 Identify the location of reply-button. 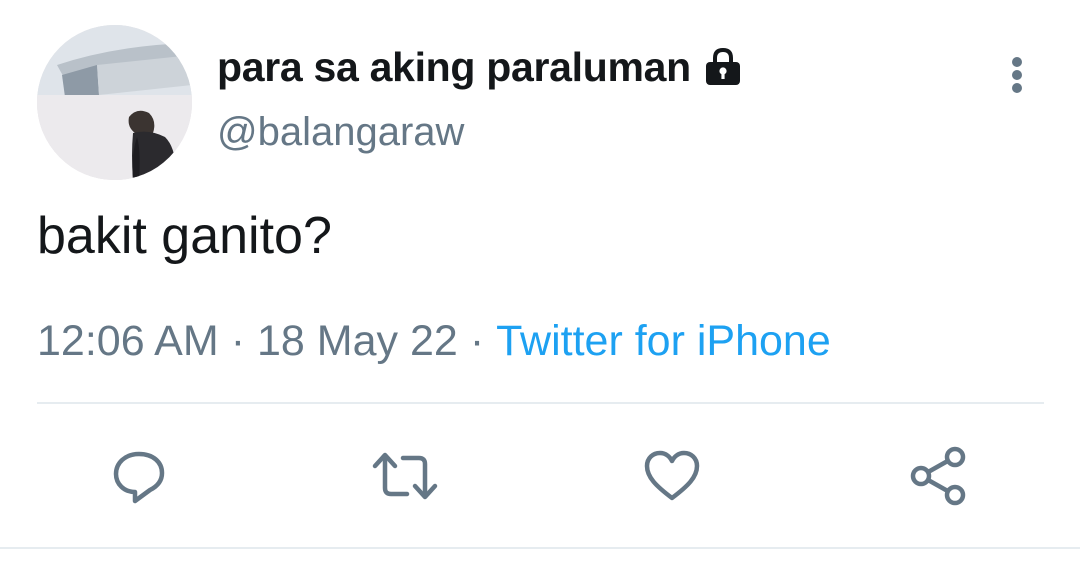
(139, 476).